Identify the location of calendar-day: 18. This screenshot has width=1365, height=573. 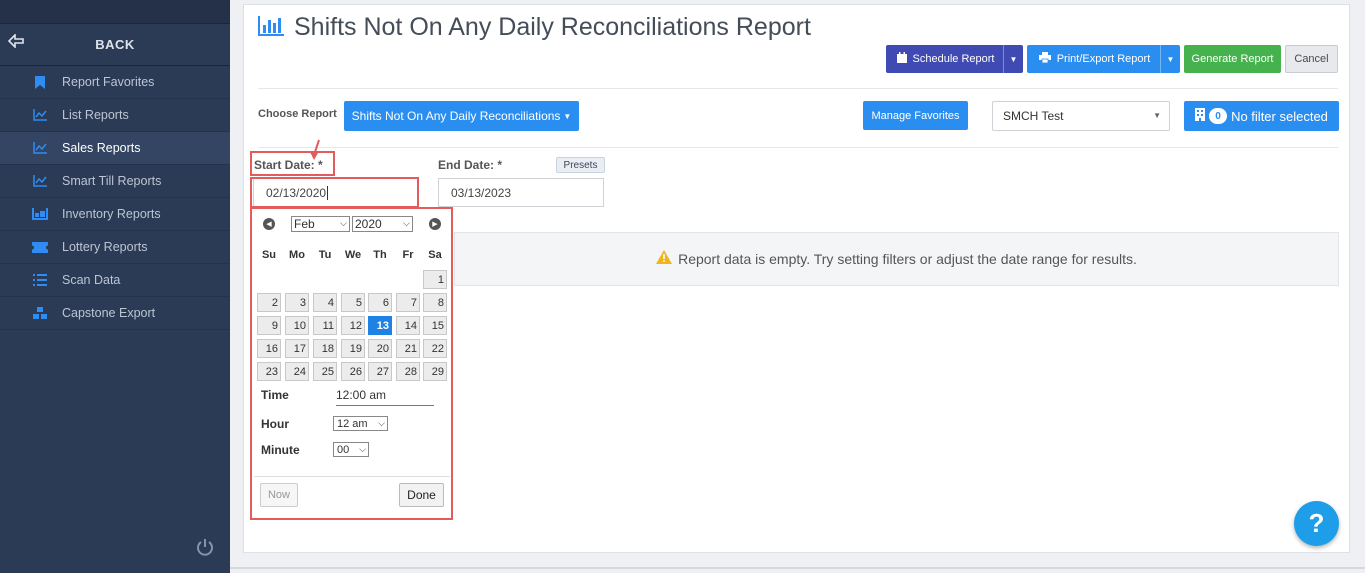
(325, 348).